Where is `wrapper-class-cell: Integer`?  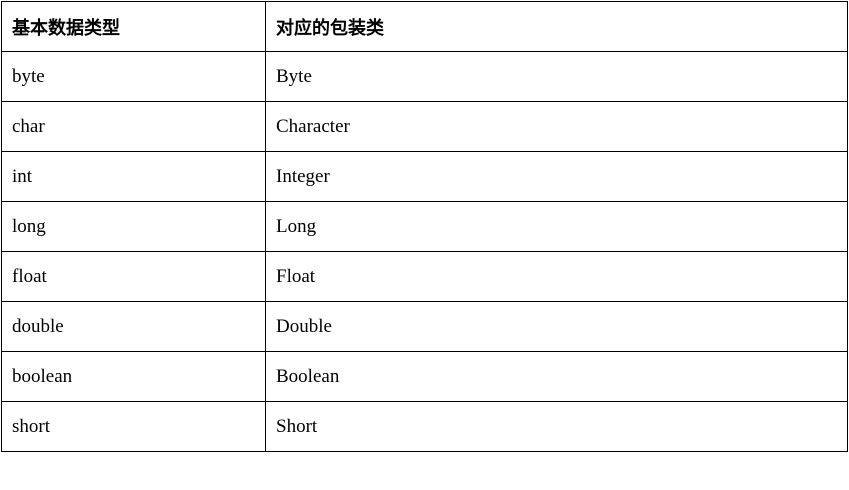
wrapper-class-cell: Integer is located at coordinates (556, 176).